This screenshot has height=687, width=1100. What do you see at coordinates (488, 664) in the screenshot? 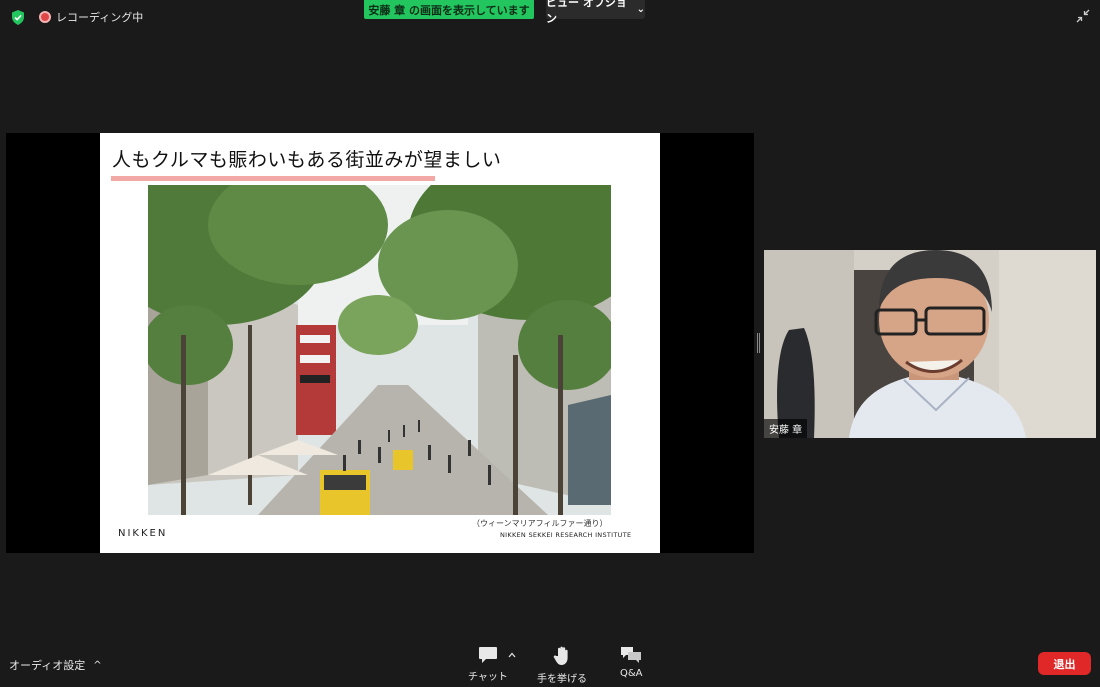
I see `chat-button: チャット` at bounding box center [488, 664].